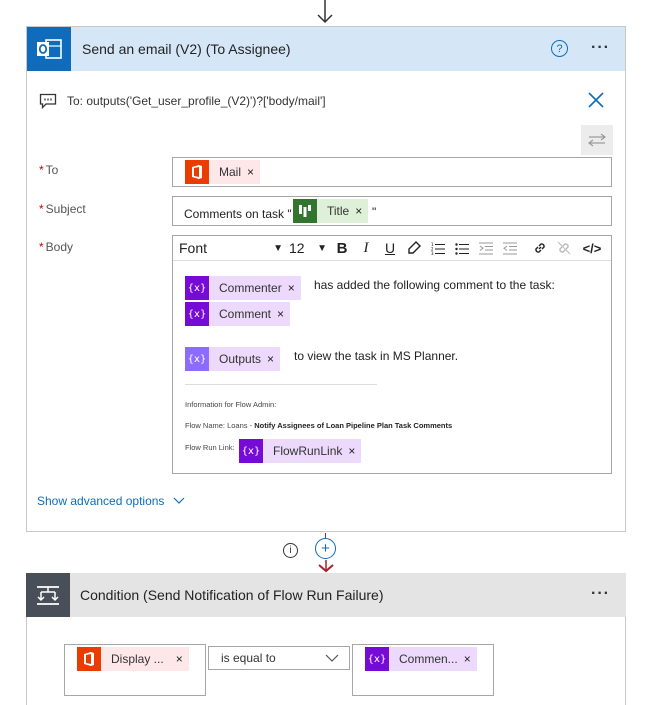 The image size is (647, 705). What do you see at coordinates (374, 212) in the screenshot?
I see `subject-suffix-text: "` at bounding box center [374, 212].